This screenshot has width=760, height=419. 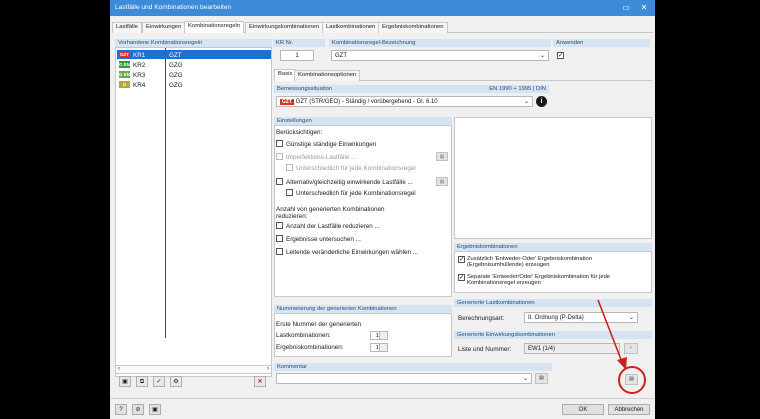 What do you see at coordinates (632, 380) in the screenshot?
I see `annotation-circle` at bounding box center [632, 380].